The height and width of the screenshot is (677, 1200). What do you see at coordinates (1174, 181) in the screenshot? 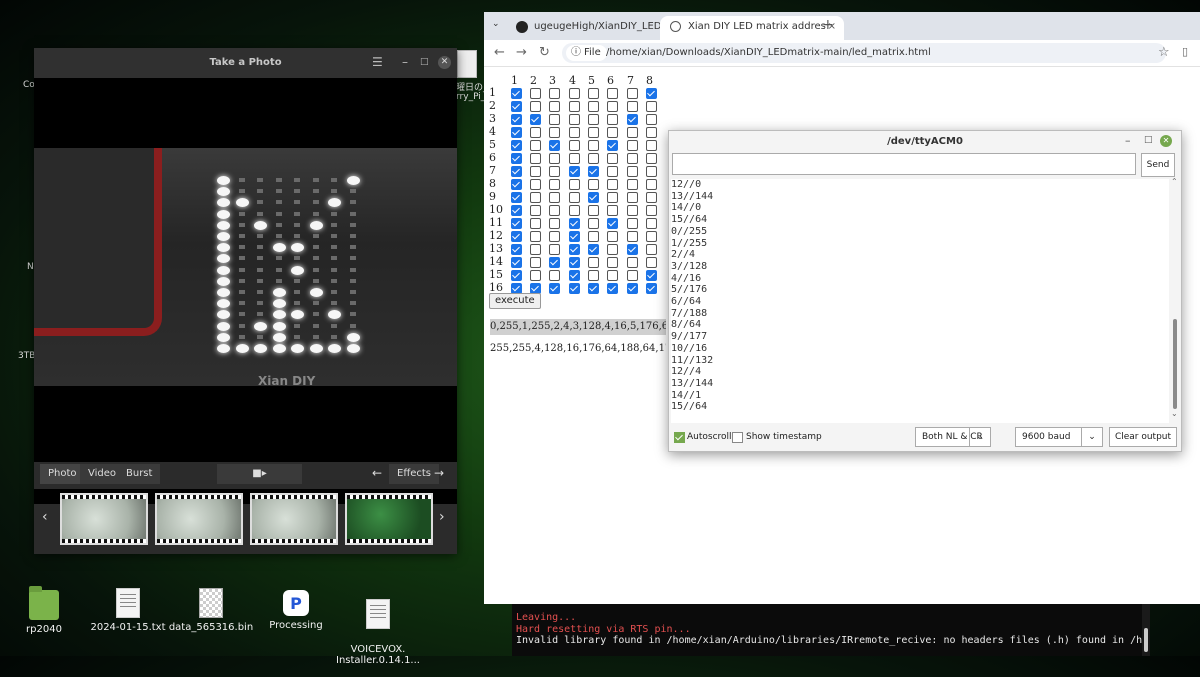
I see `scroll-up-icon: ⌃` at bounding box center [1174, 181].